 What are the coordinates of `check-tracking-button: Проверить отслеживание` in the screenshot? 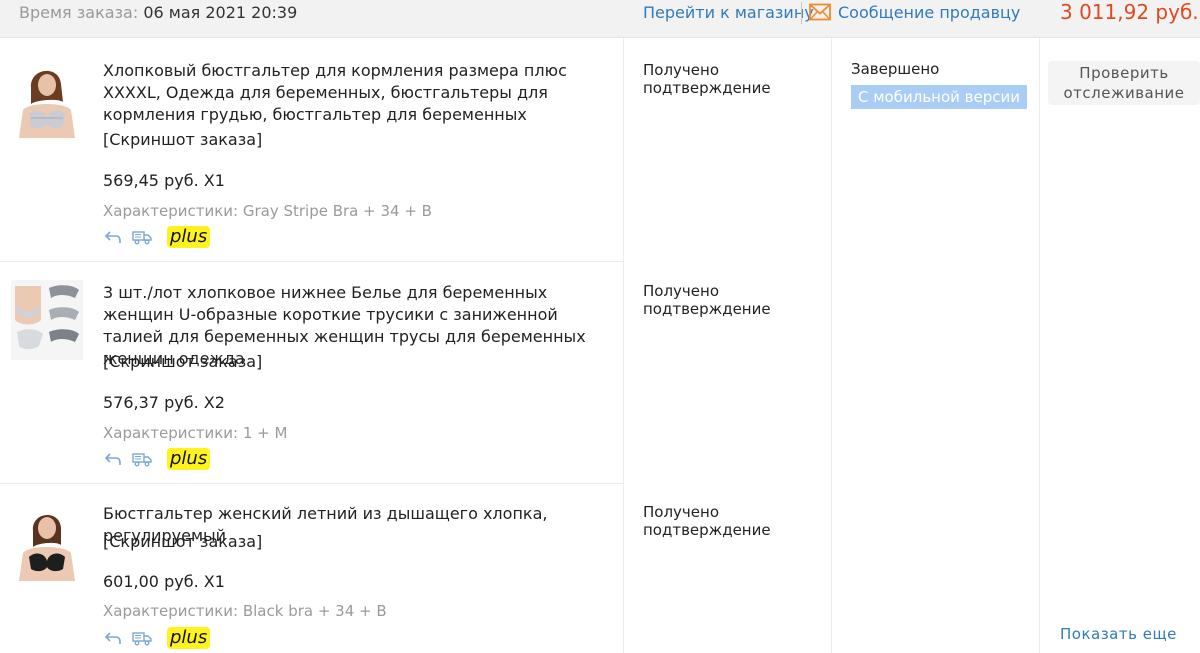 It's located at (1124, 83).